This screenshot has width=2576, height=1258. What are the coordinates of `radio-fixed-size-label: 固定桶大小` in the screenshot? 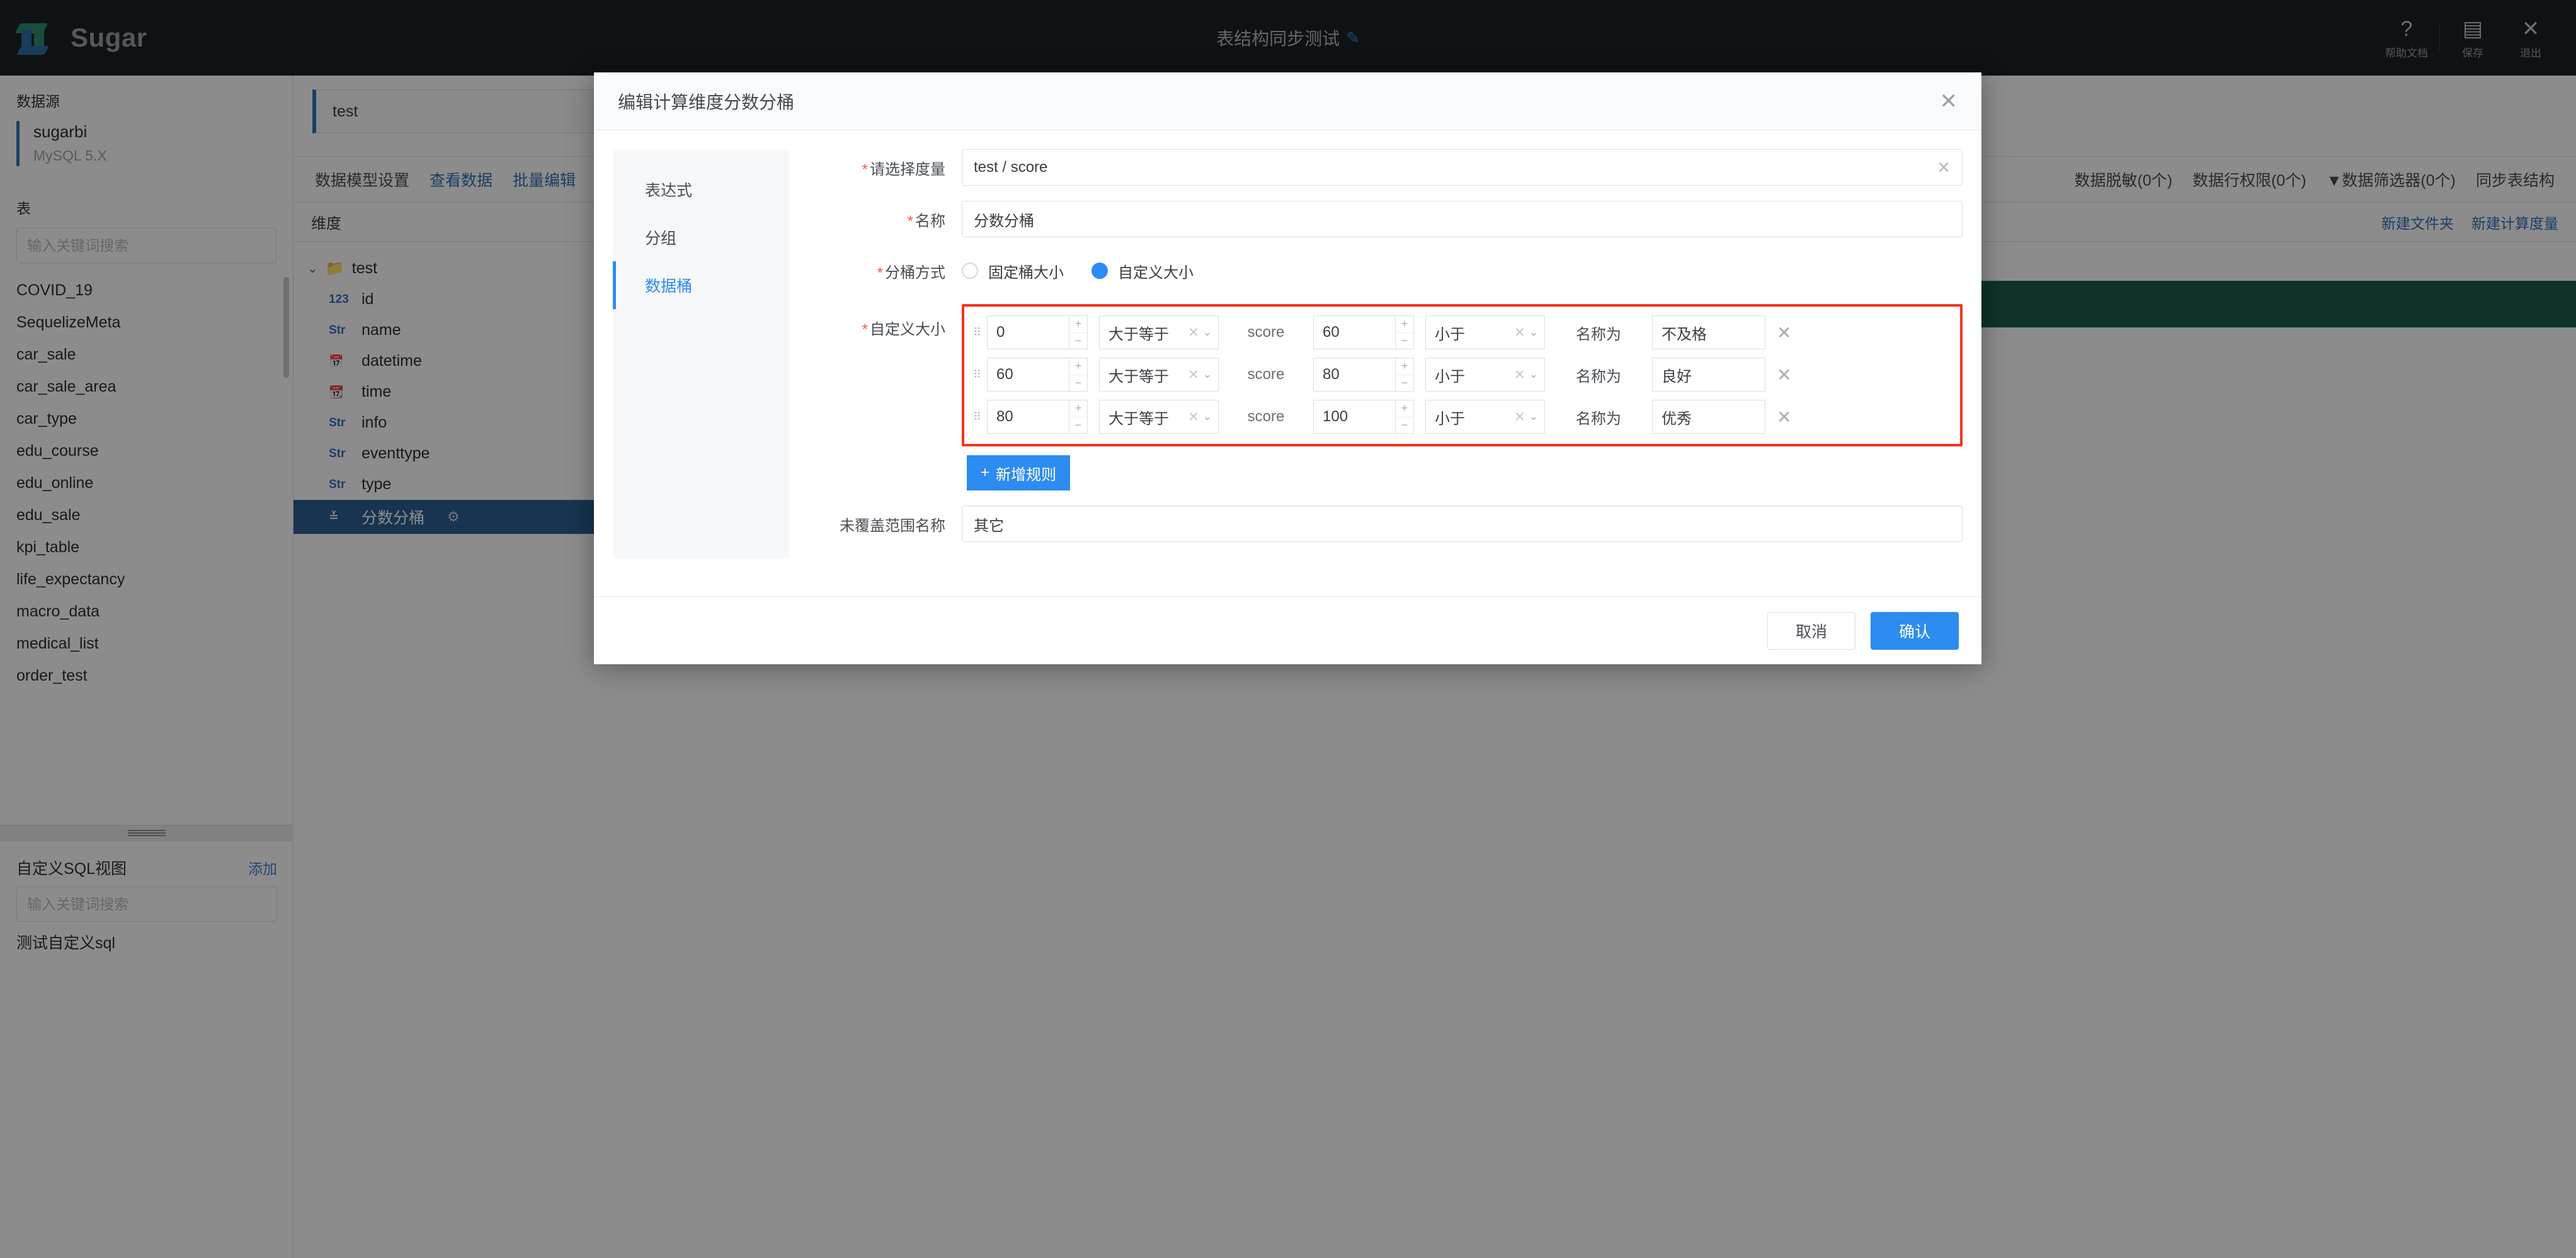 It's located at (1026, 272).